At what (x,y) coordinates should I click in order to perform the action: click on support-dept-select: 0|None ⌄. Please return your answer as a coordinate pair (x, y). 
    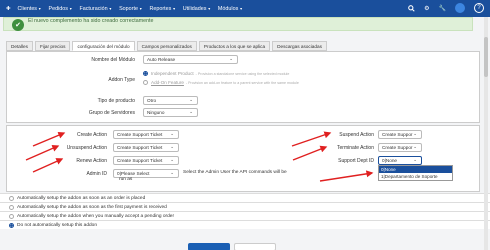
    Looking at the image, I should click on (400, 160).